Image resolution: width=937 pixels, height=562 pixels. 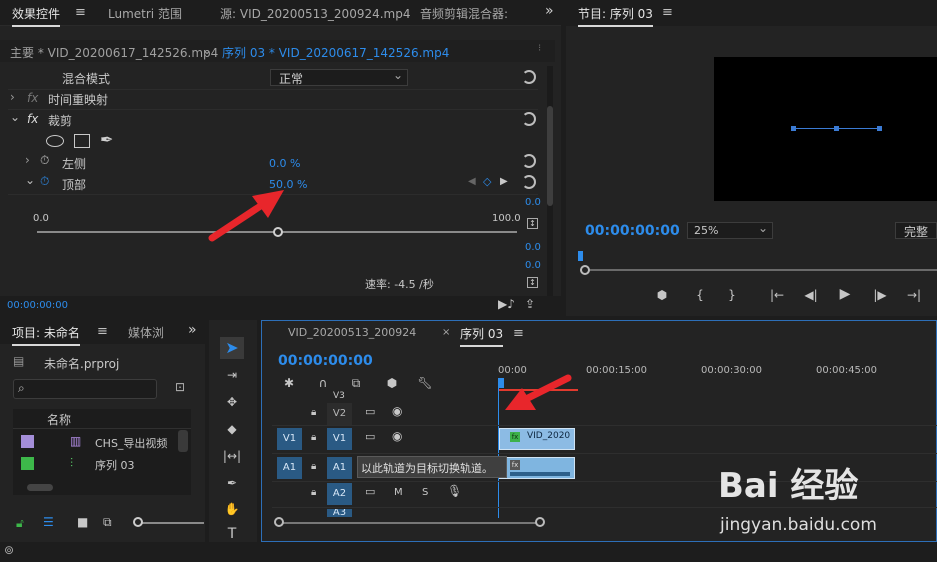 What do you see at coordinates (268, 204) in the screenshot?
I see `annotation-arrow-head` at bounding box center [268, 204].